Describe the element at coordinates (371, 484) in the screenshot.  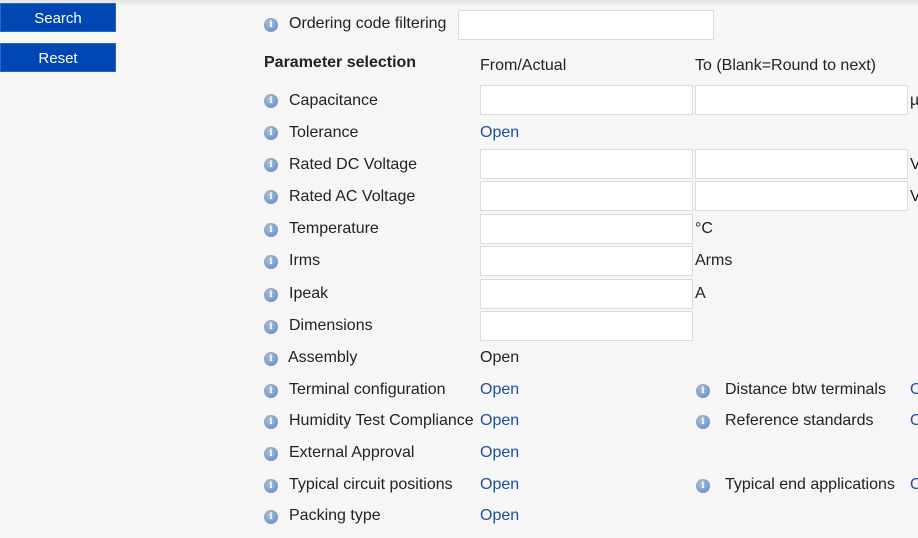
I see `typical-circuit-label: Typical circuit positions` at that location.